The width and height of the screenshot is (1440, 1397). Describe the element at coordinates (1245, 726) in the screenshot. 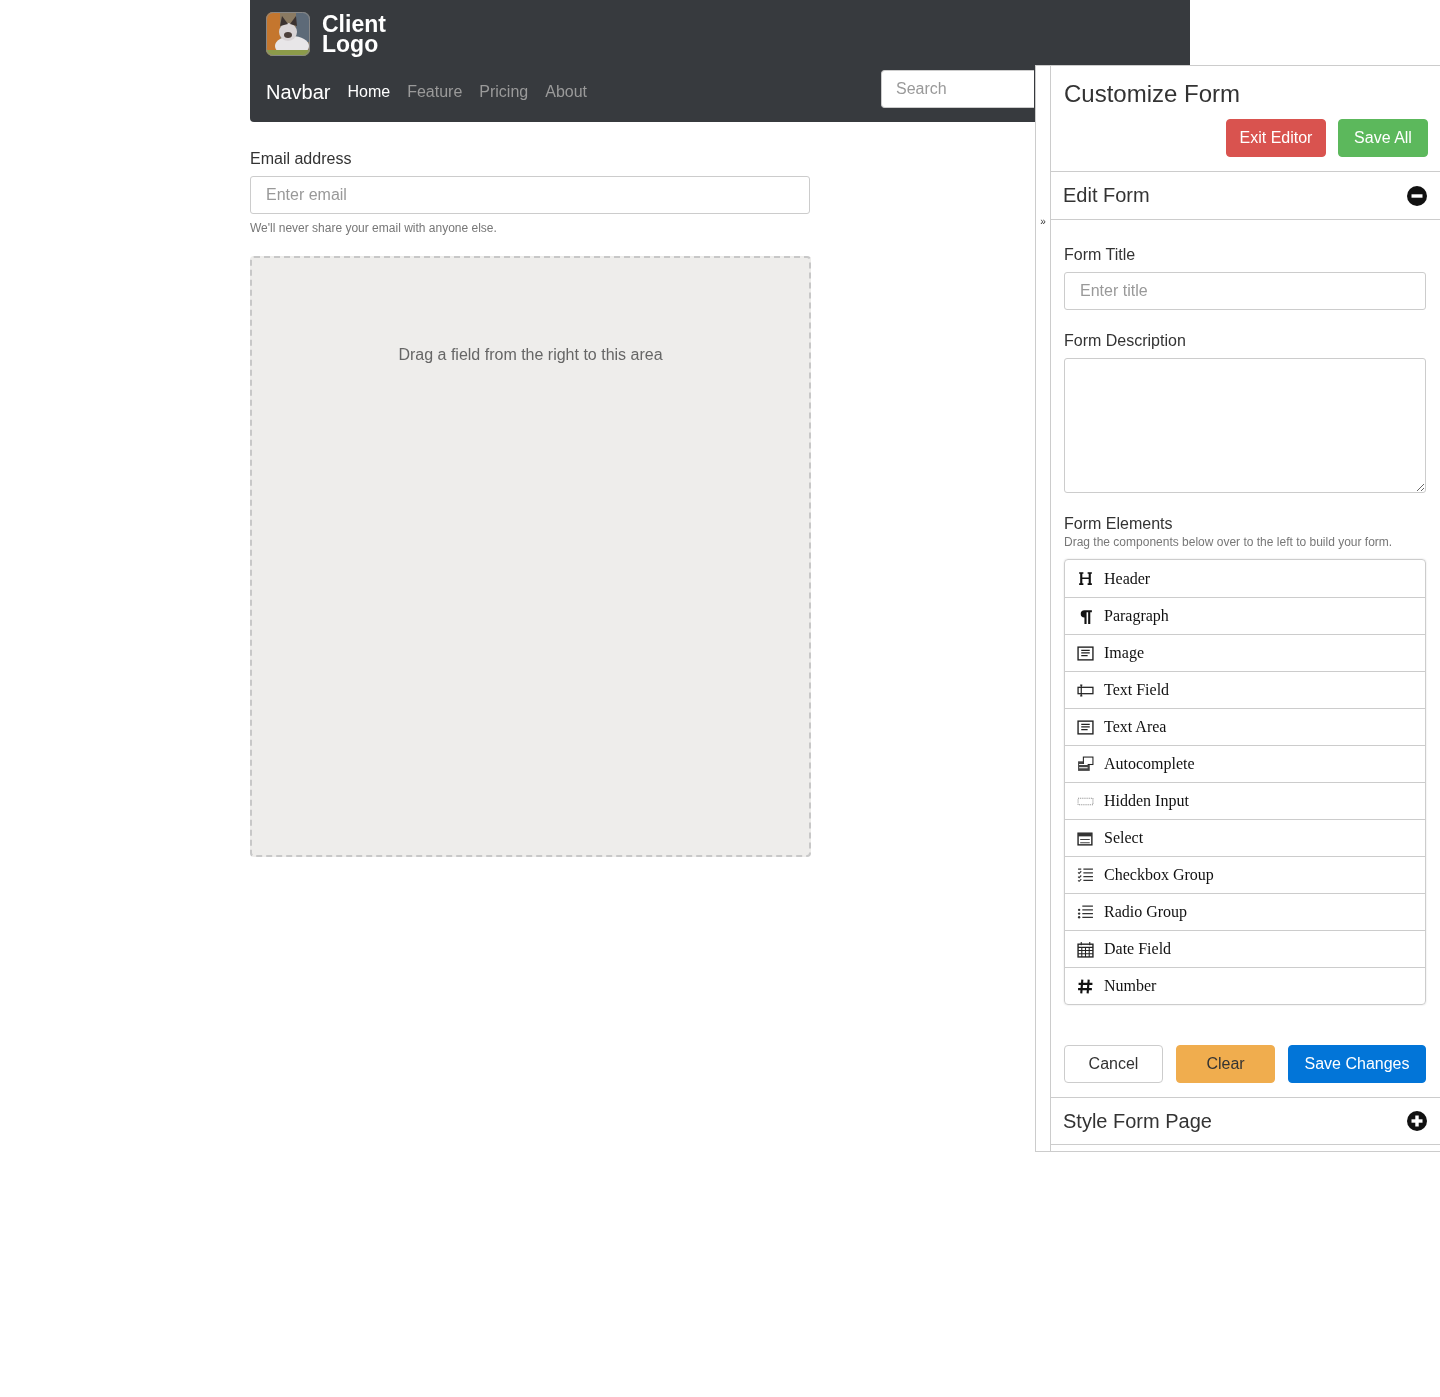

I see `element-item: Text Area` at that location.